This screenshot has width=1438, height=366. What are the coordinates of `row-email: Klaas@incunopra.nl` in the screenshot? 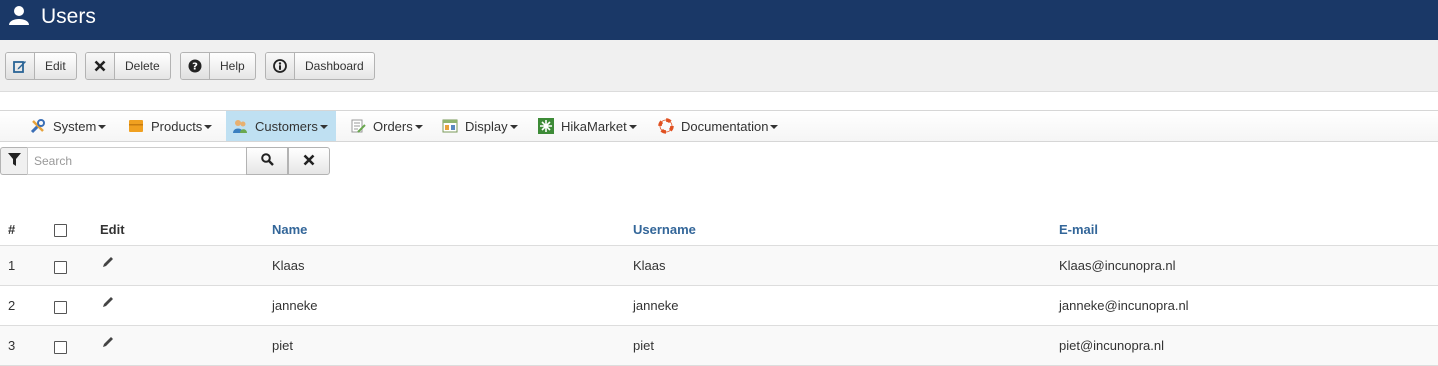 It's located at (1117, 265).